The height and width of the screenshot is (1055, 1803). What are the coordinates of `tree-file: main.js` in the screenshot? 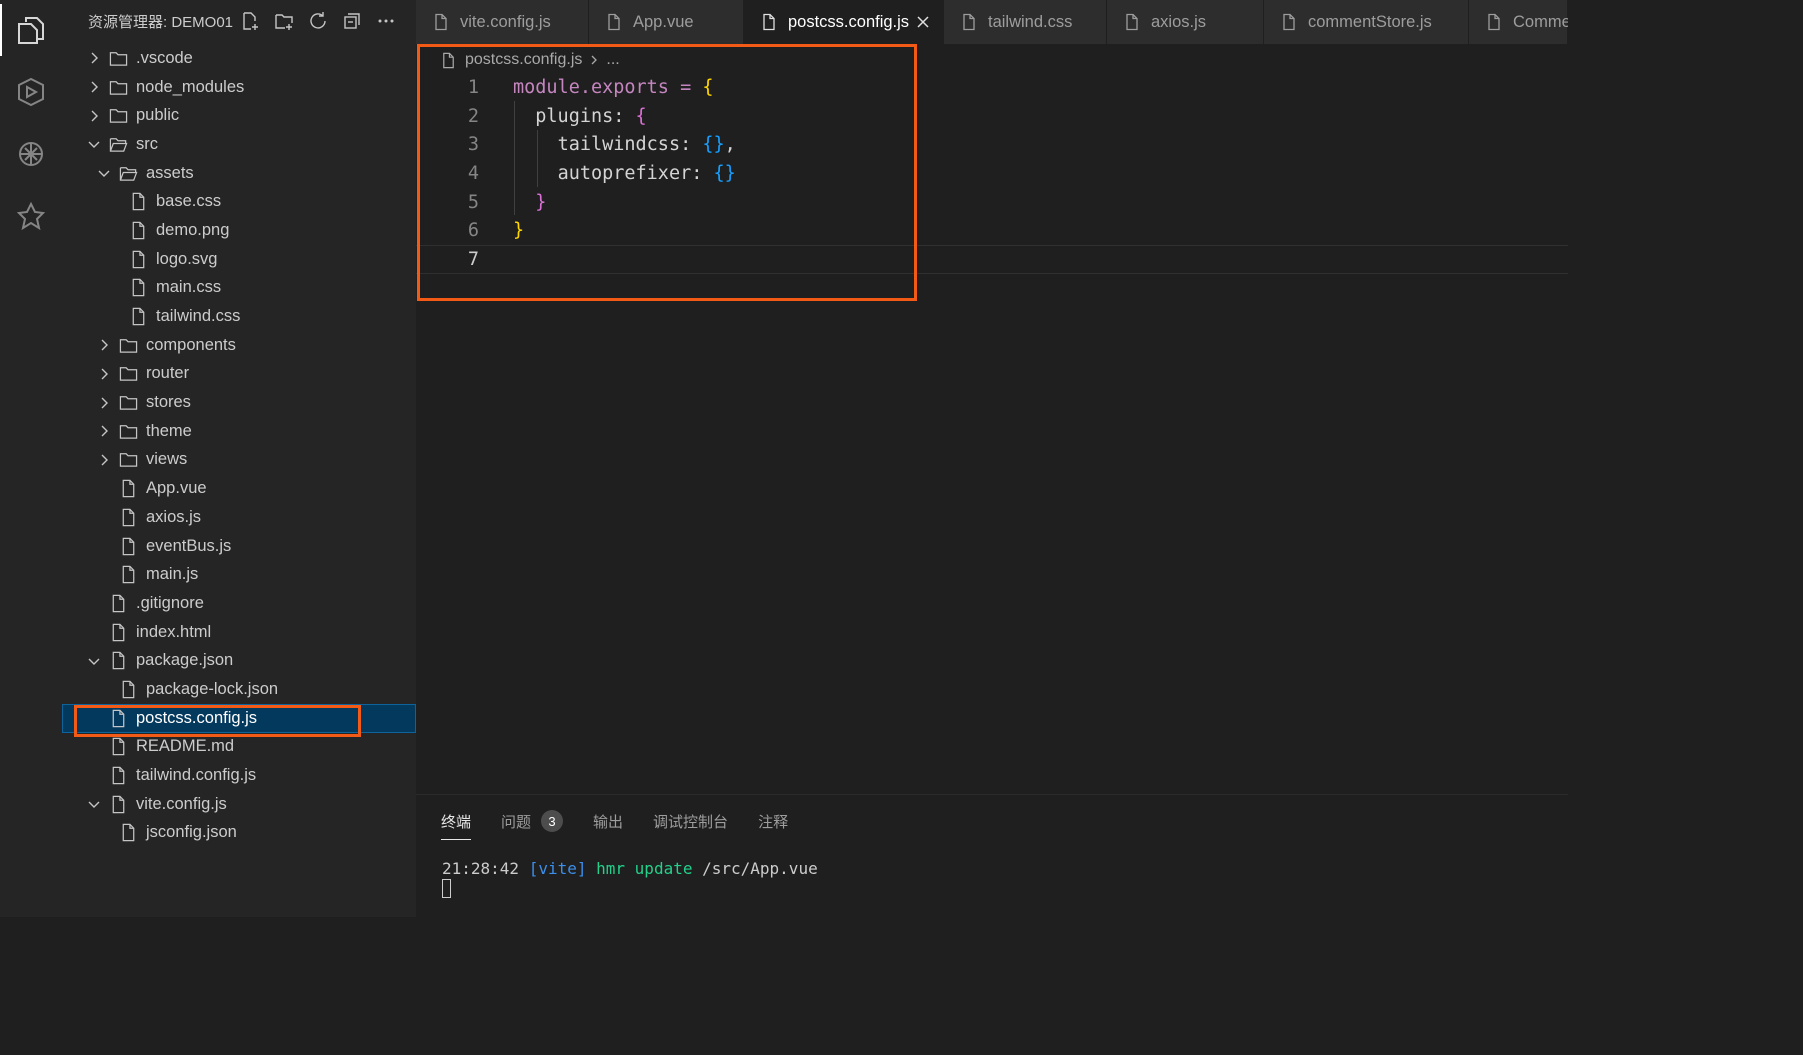 It's located at (239, 574).